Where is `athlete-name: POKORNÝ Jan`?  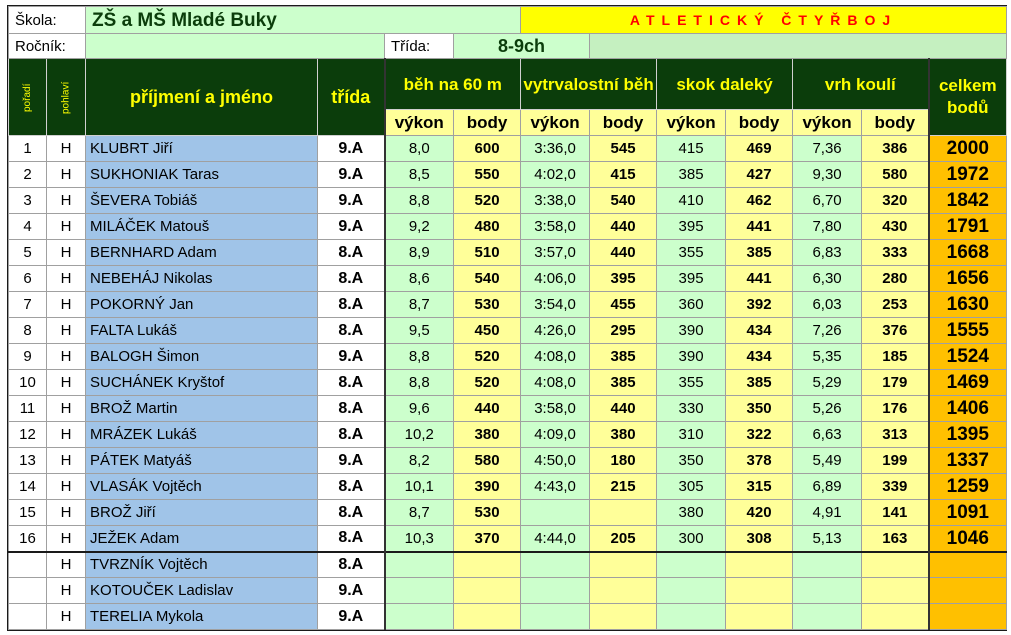 athlete-name: POKORNÝ Jan is located at coordinates (202, 304).